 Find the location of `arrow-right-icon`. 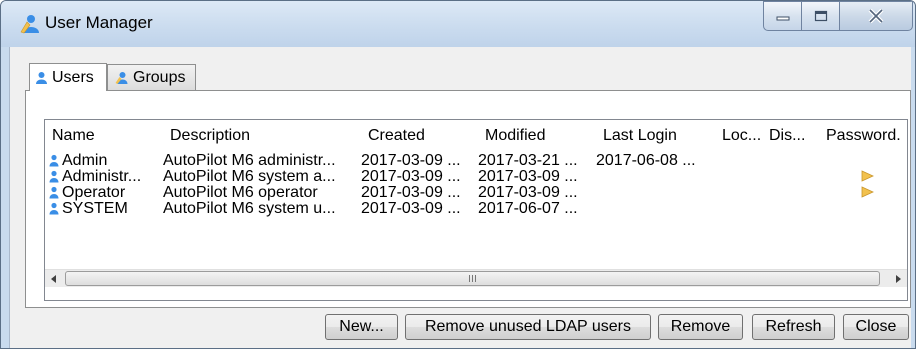

arrow-right-icon is located at coordinates (898, 279).